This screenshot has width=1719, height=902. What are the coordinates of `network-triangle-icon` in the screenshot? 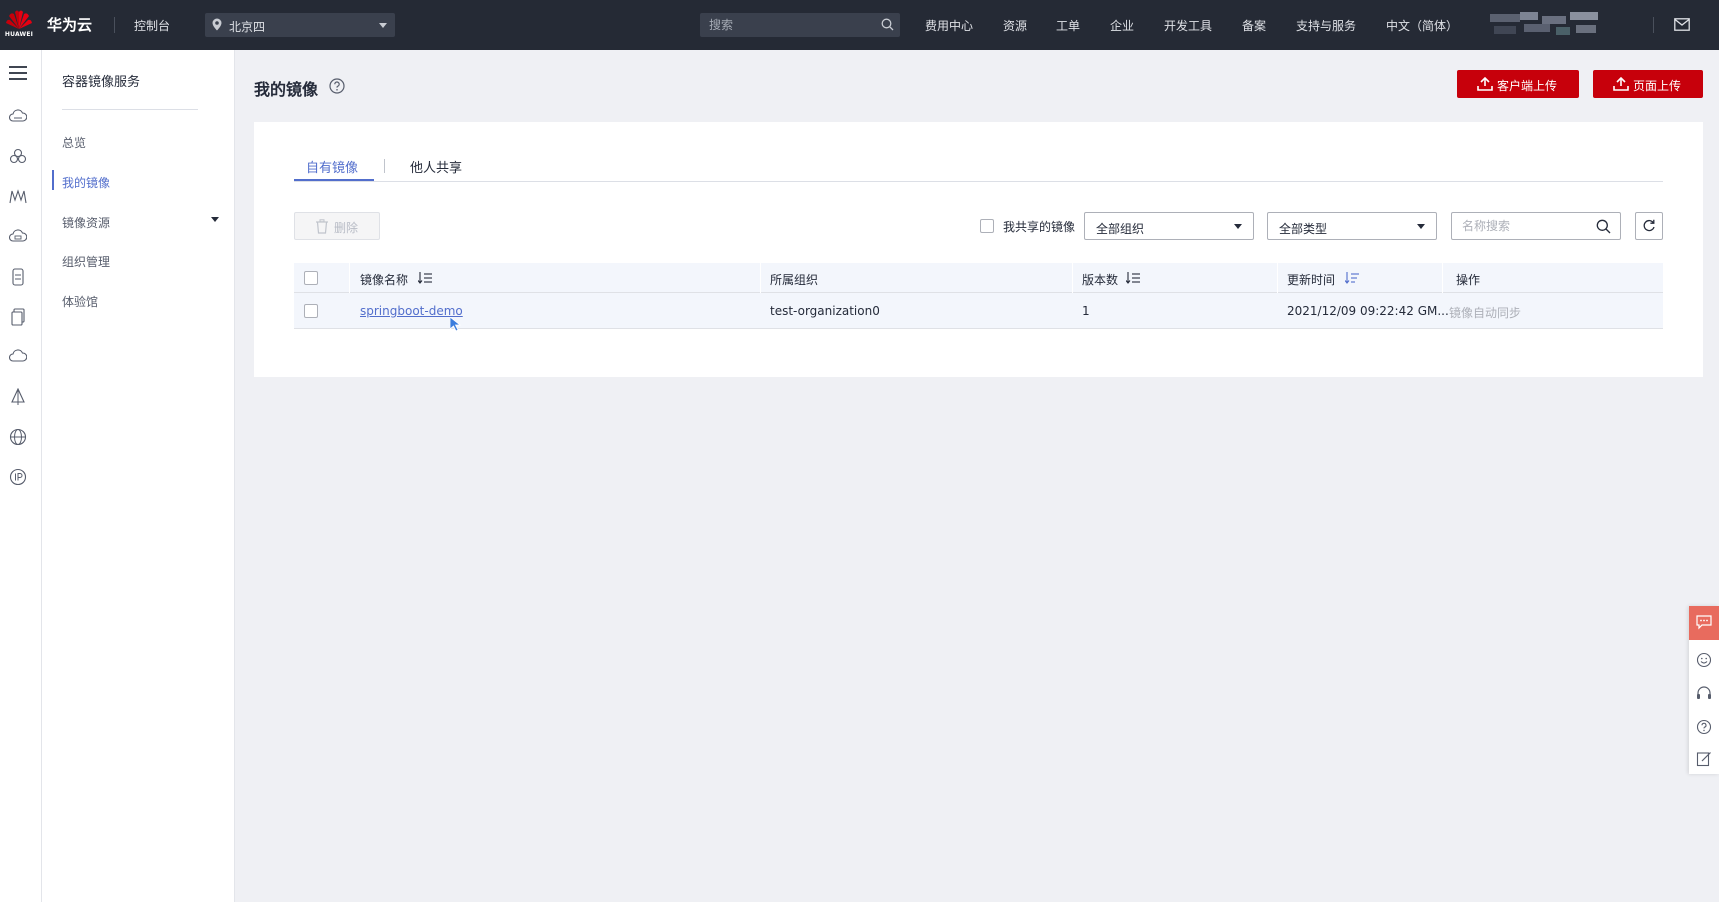 It's located at (18, 397).